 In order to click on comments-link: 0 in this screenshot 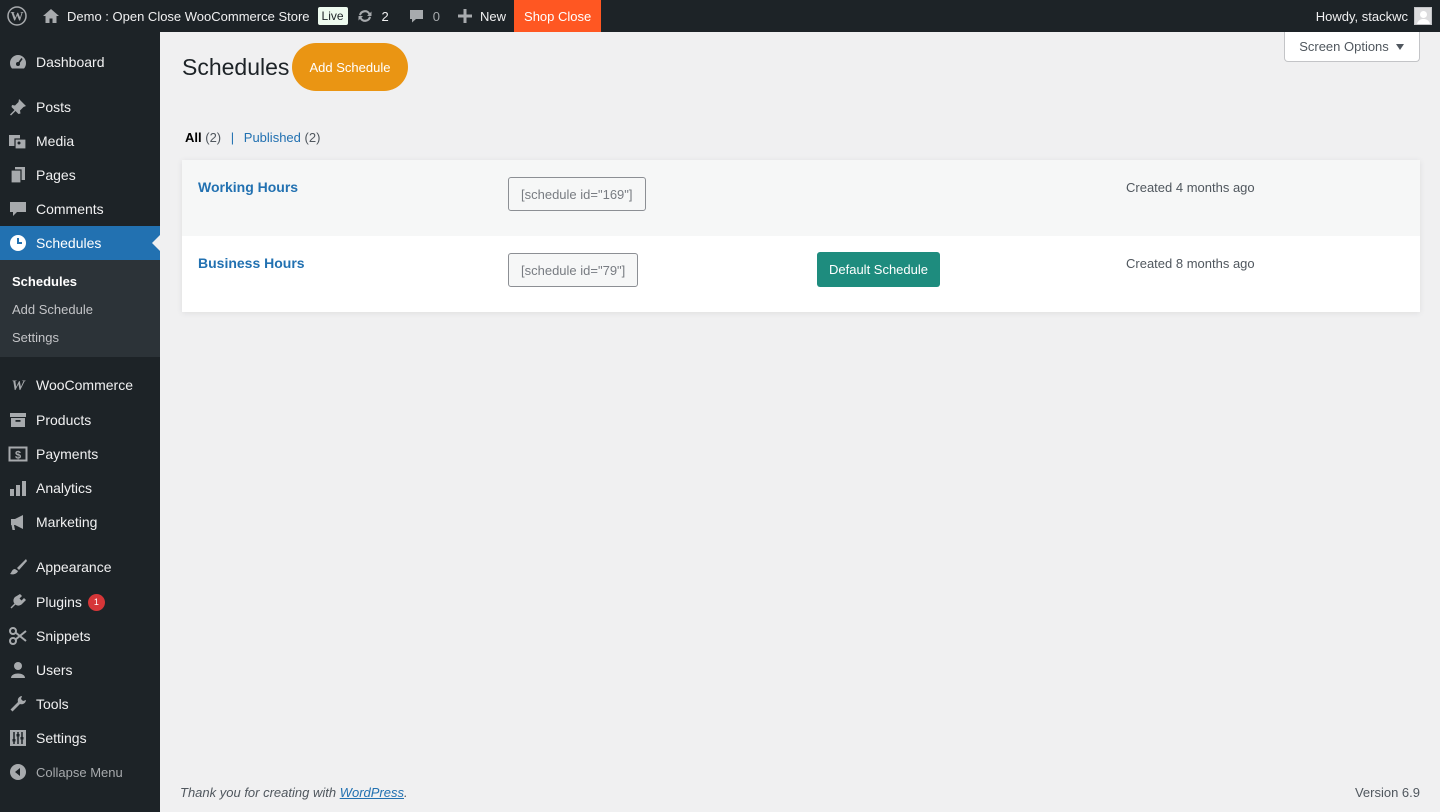, I will do `click(414, 16)`.